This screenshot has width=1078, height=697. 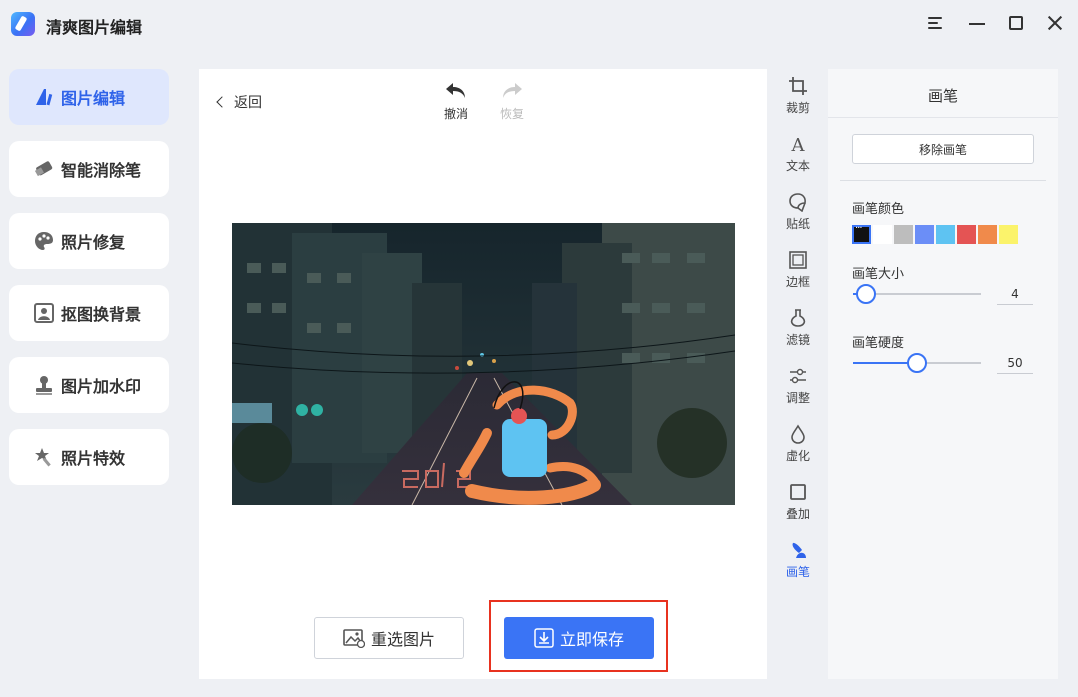 What do you see at coordinates (93, 98) in the screenshot?
I see `nav-item-label: 图片编辑` at bounding box center [93, 98].